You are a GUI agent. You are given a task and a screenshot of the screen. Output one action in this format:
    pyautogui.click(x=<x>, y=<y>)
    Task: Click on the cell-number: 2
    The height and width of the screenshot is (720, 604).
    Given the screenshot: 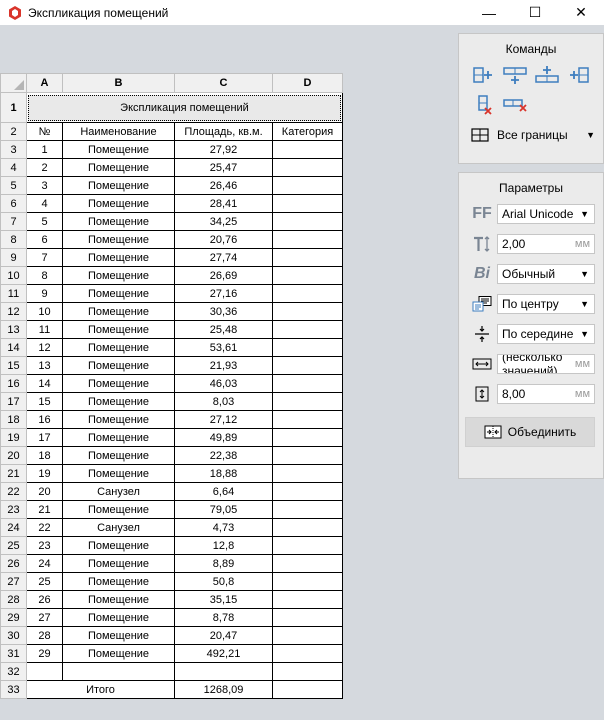 What is the action you would take?
    pyautogui.click(x=44, y=167)
    